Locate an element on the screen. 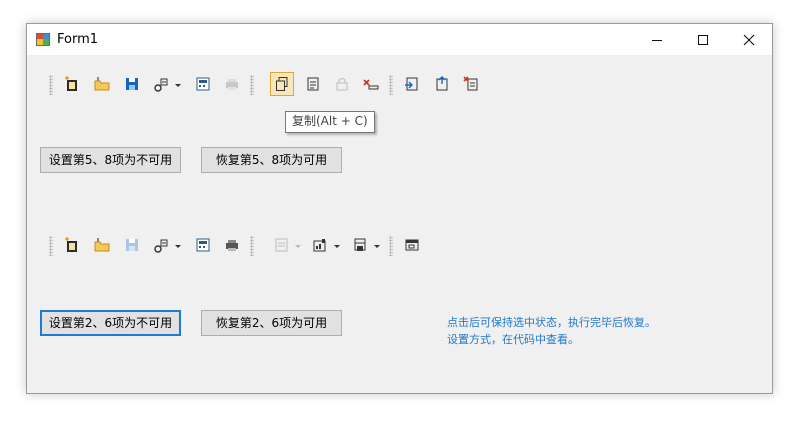  info-note-line-2: 设置方式，在代码中查看。 is located at coordinates (513, 339).